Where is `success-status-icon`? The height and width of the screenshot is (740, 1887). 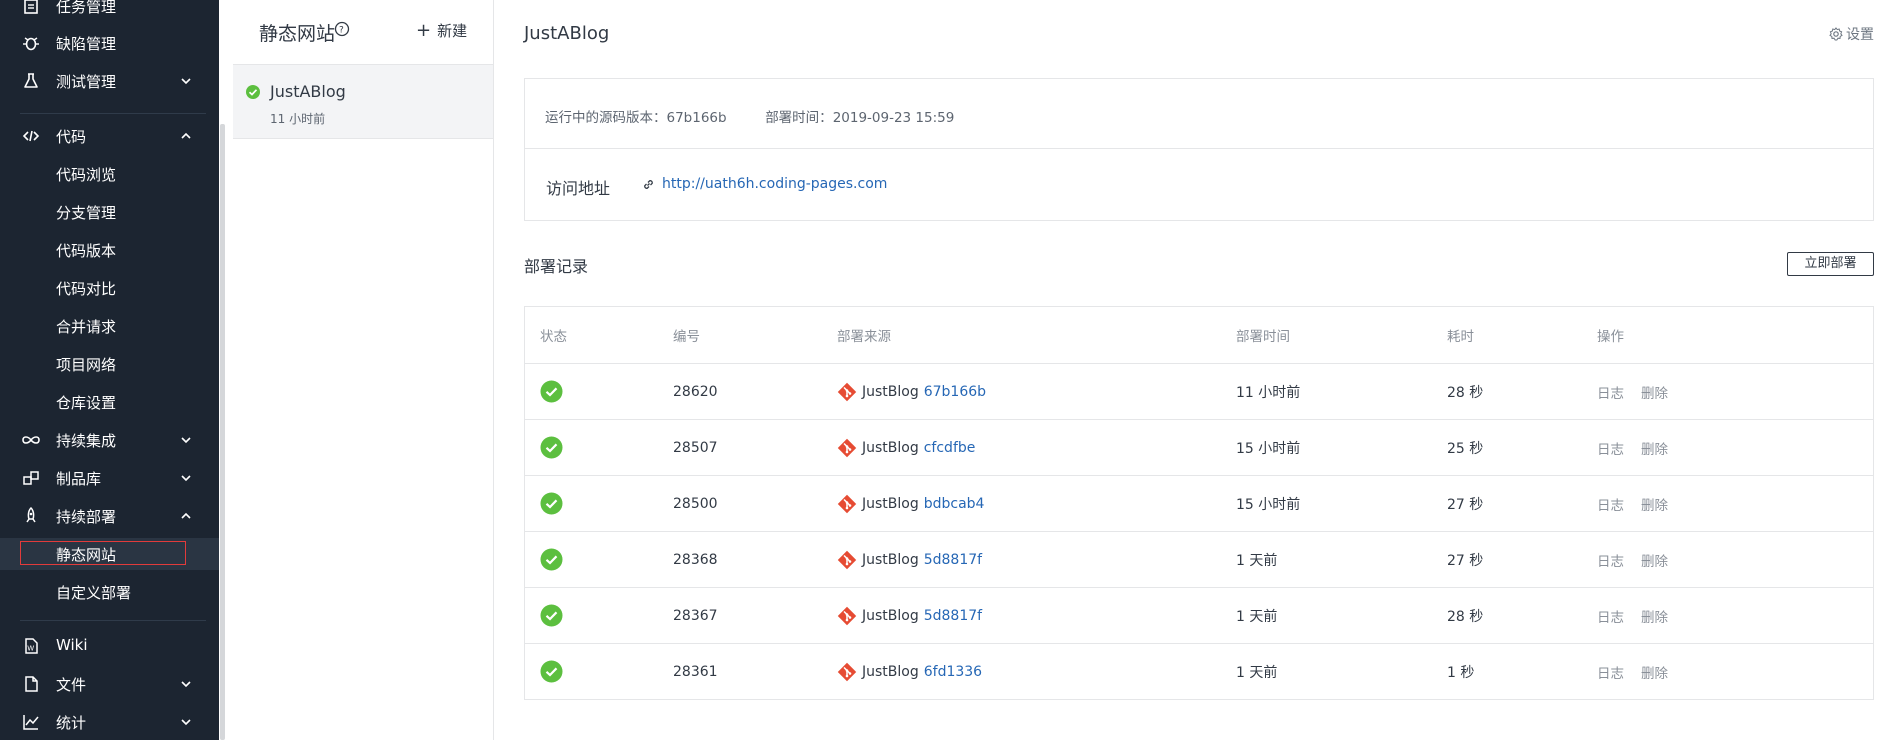
success-status-icon is located at coordinates (551, 447).